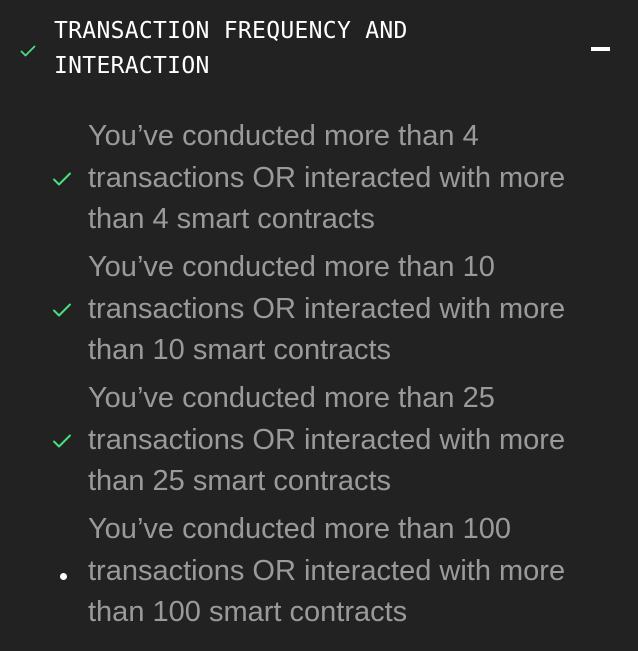  Describe the element at coordinates (63, 576) in the screenshot. I see `bullet-dot-icon` at that location.